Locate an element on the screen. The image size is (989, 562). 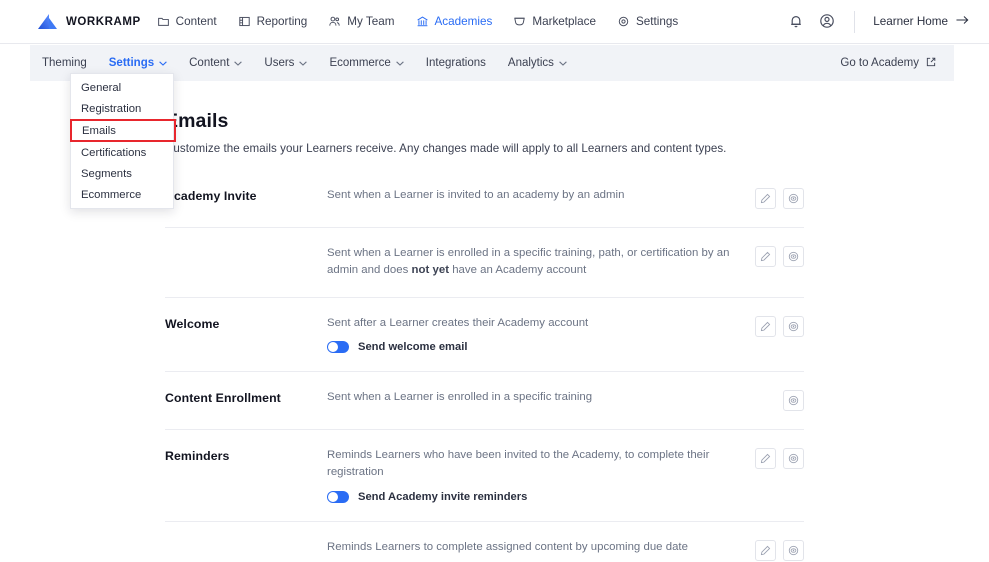
row-label: Reminders is located at coordinates (197, 456).